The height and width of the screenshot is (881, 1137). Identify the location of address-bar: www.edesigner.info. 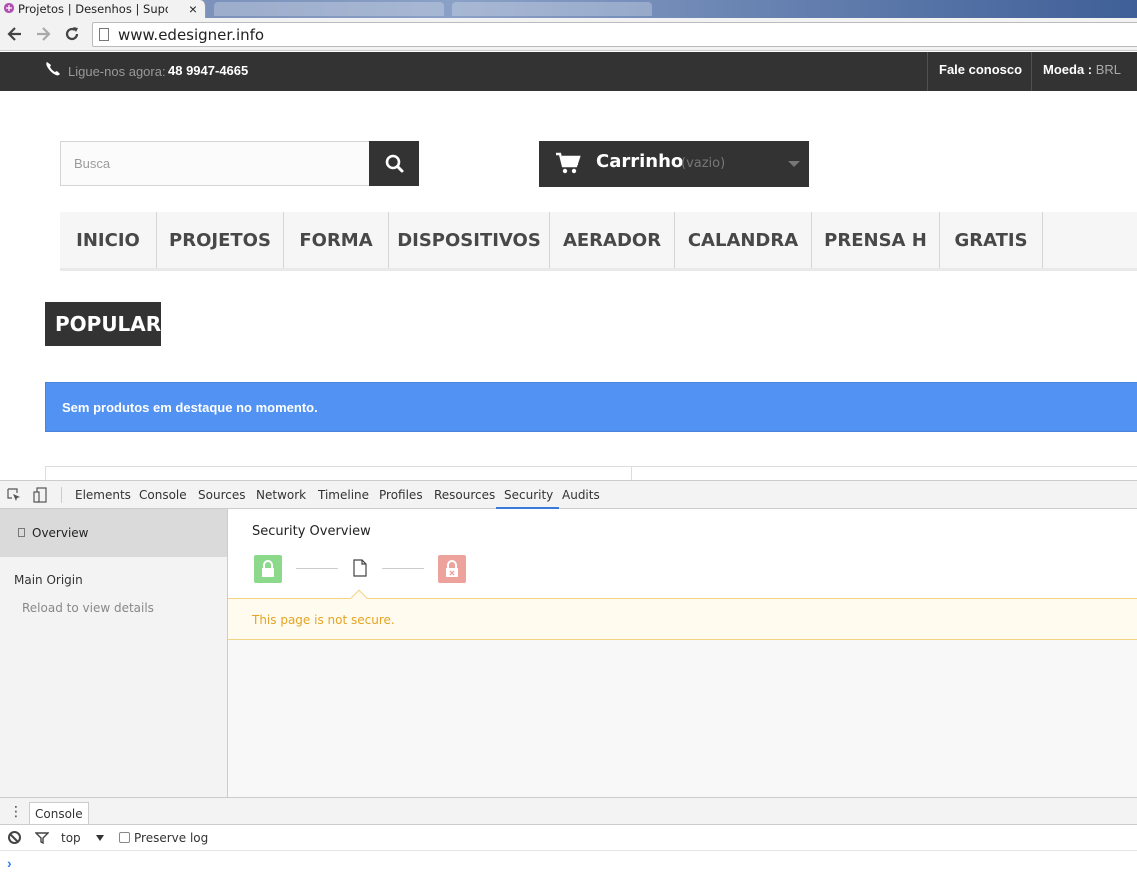
(614, 34).